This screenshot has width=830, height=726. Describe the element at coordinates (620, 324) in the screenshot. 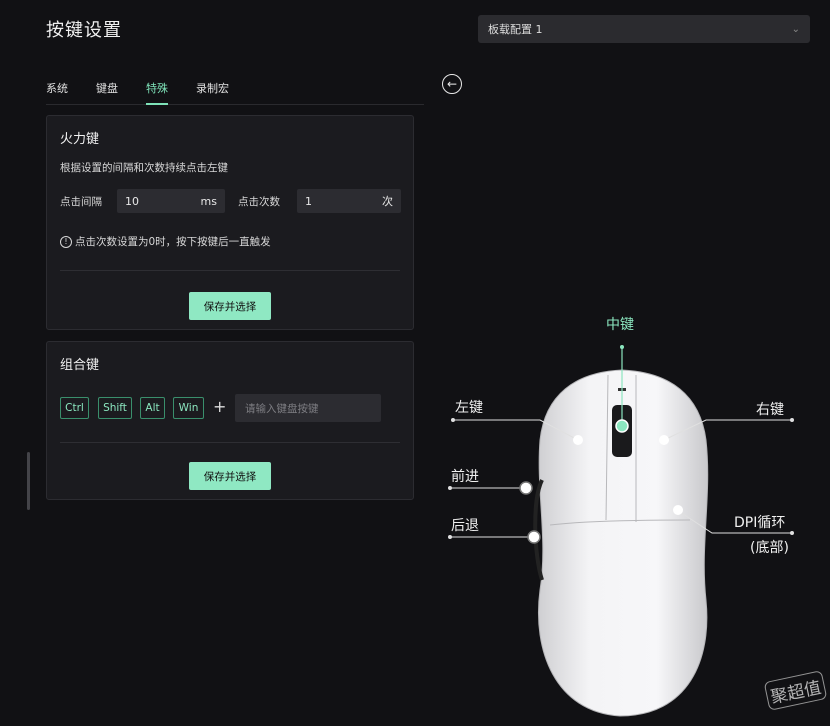

I see `middle-button-label: 中键` at that location.